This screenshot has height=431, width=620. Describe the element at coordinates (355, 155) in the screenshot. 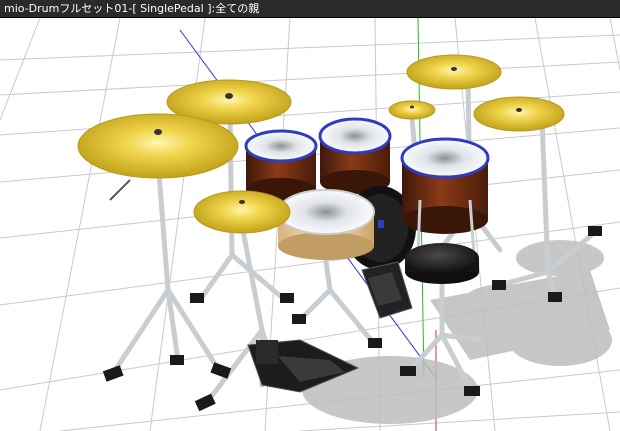

I see `tom-center` at that location.